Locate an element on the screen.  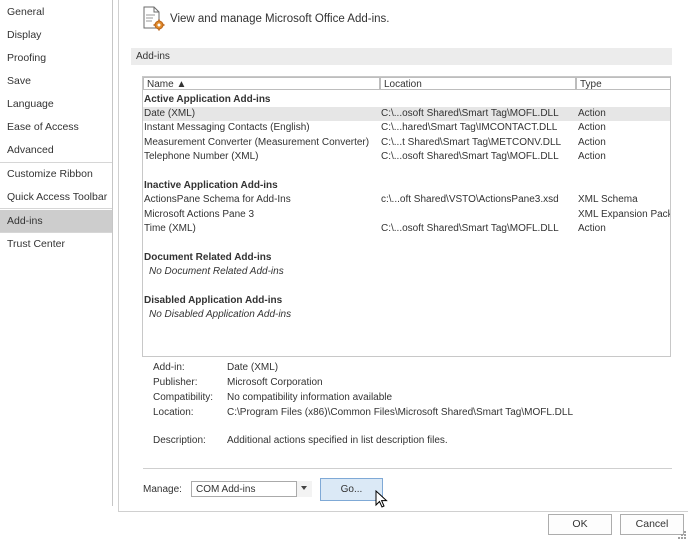
row-name: Instant Messaging Contacts (English) is located at coordinates (227, 127).